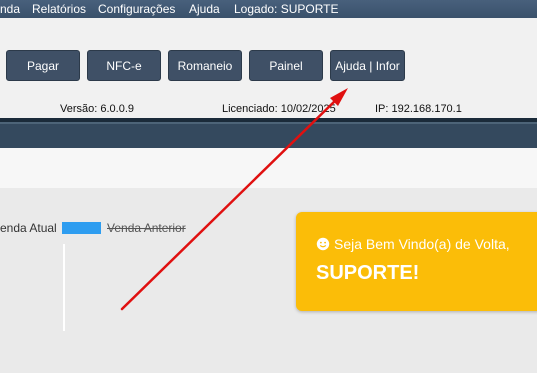 This screenshot has width=537, height=373. Describe the element at coordinates (136, 9) in the screenshot. I see `menu-item-configuracoes: Configurações` at that location.